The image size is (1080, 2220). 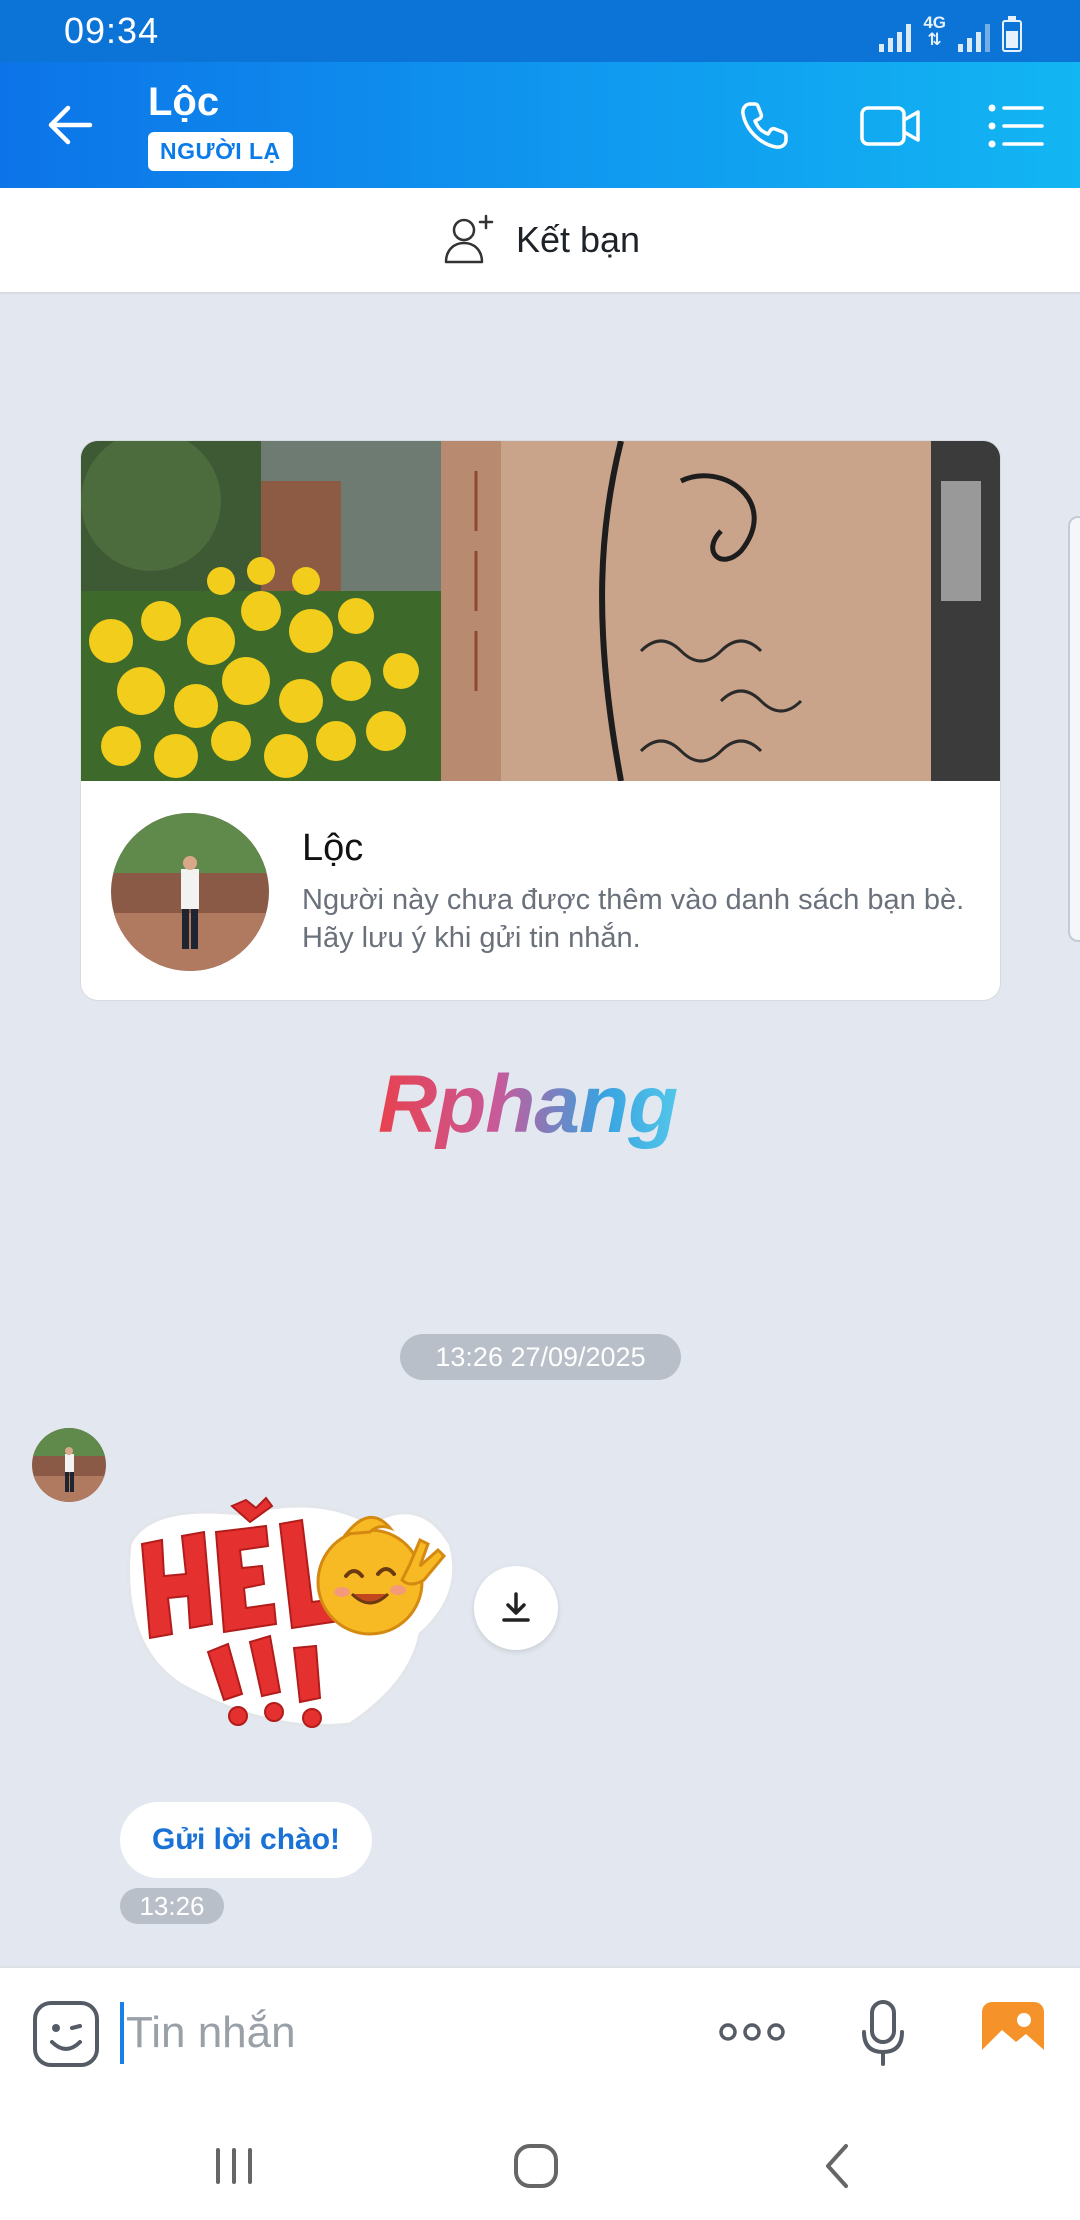 I want to click on emoji-icon, so click(x=66, y=2034).